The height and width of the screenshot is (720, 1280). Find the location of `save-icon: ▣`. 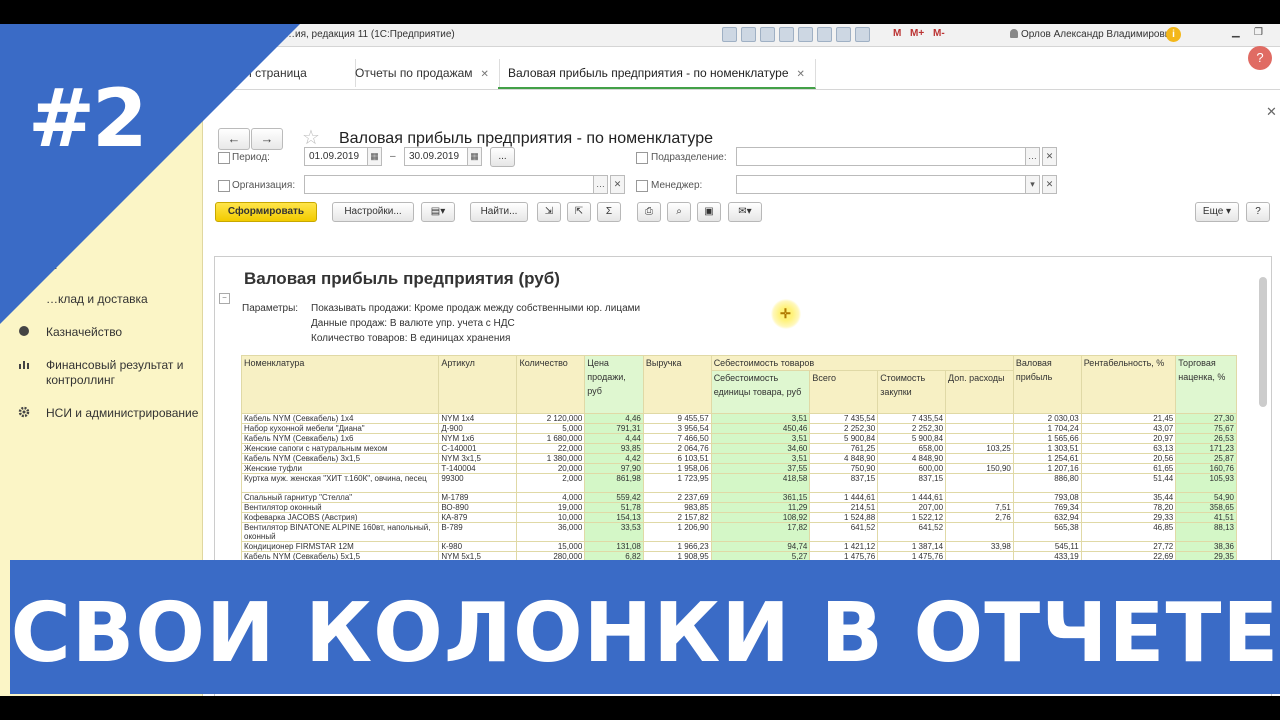

save-icon: ▣ is located at coordinates (709, 212).